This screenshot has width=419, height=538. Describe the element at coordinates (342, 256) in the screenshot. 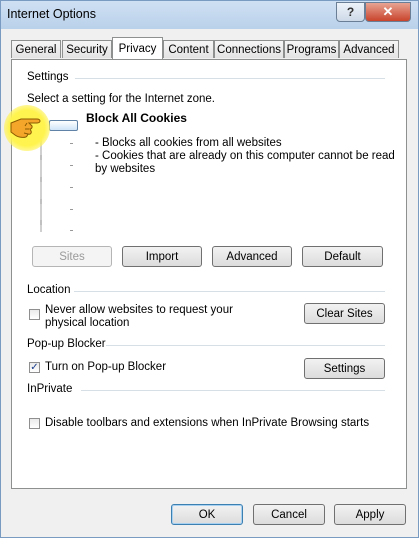

I see `default-button: Default` at that location.